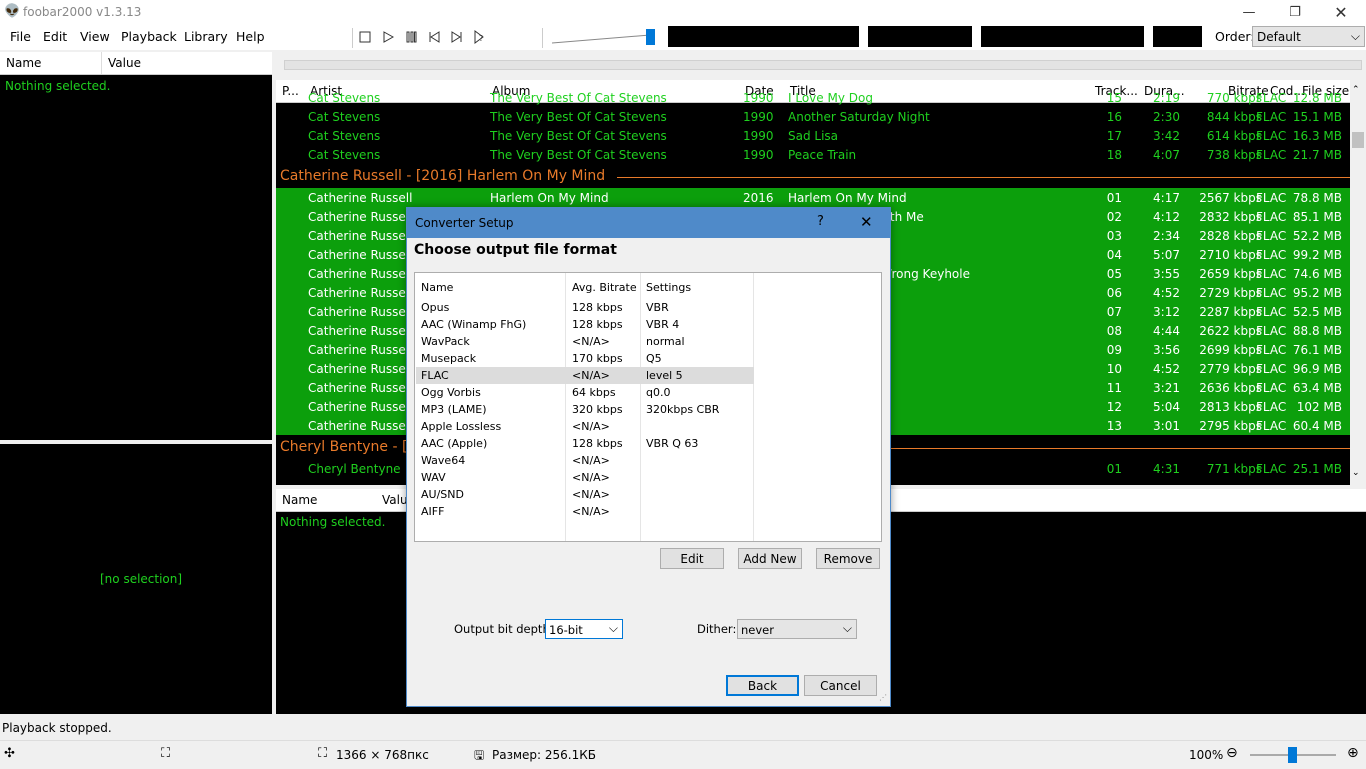  I want to click on cell-bitrate: 2636 kbps, so click(1230, 388).